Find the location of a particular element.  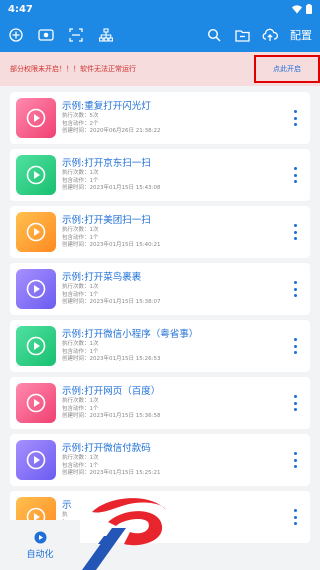

wifi-icon is located at coordinates (297, 8).